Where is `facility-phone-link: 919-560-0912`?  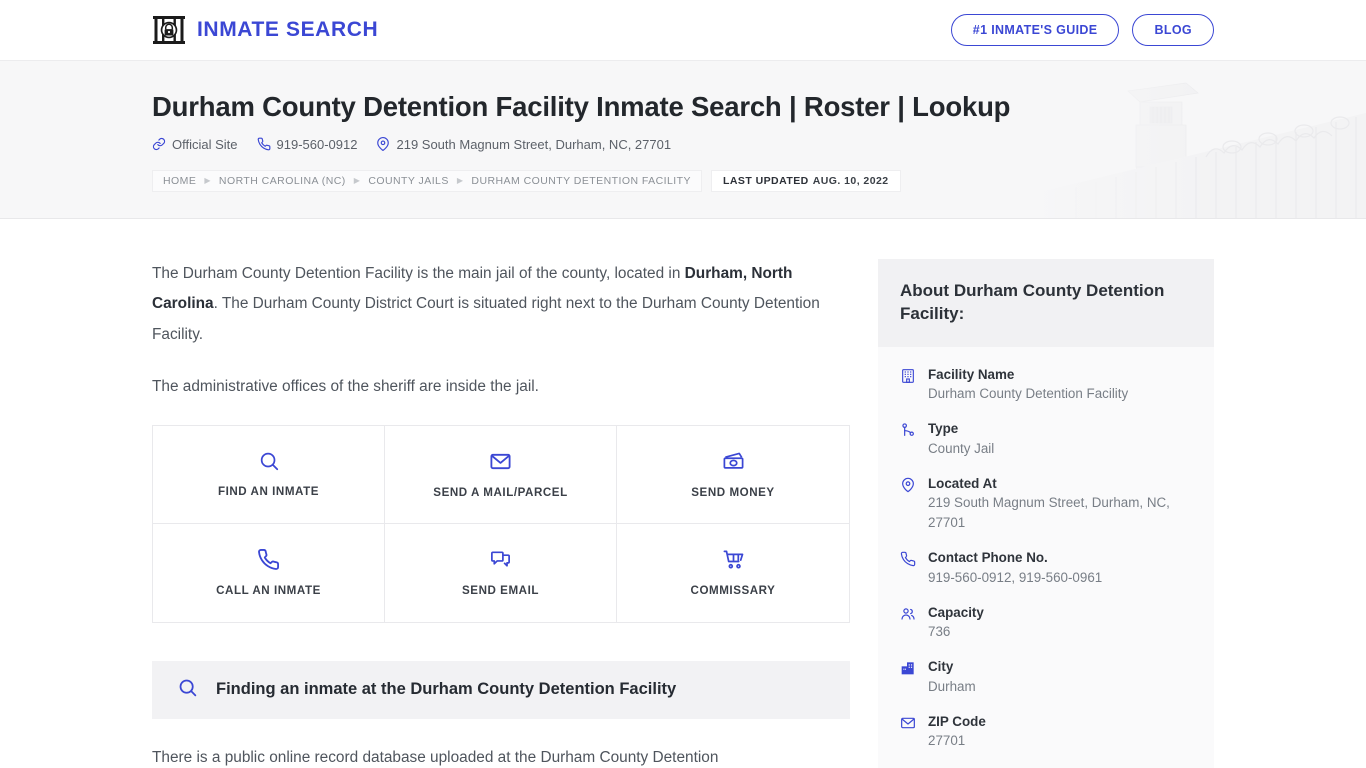 facility-phone-link: 919-560-0912 is located at coordinates (307, 144).